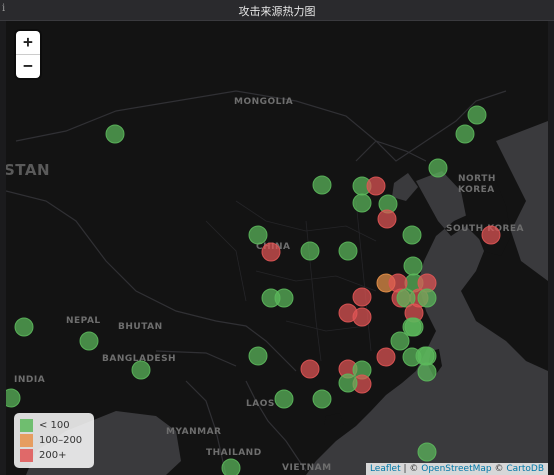 The height and width of the screenshot is (475, 554). What do you see at coordinates (83, 321) in the screenshot?
I see `map-label: NEPAL` at bounding box center [83, 321].